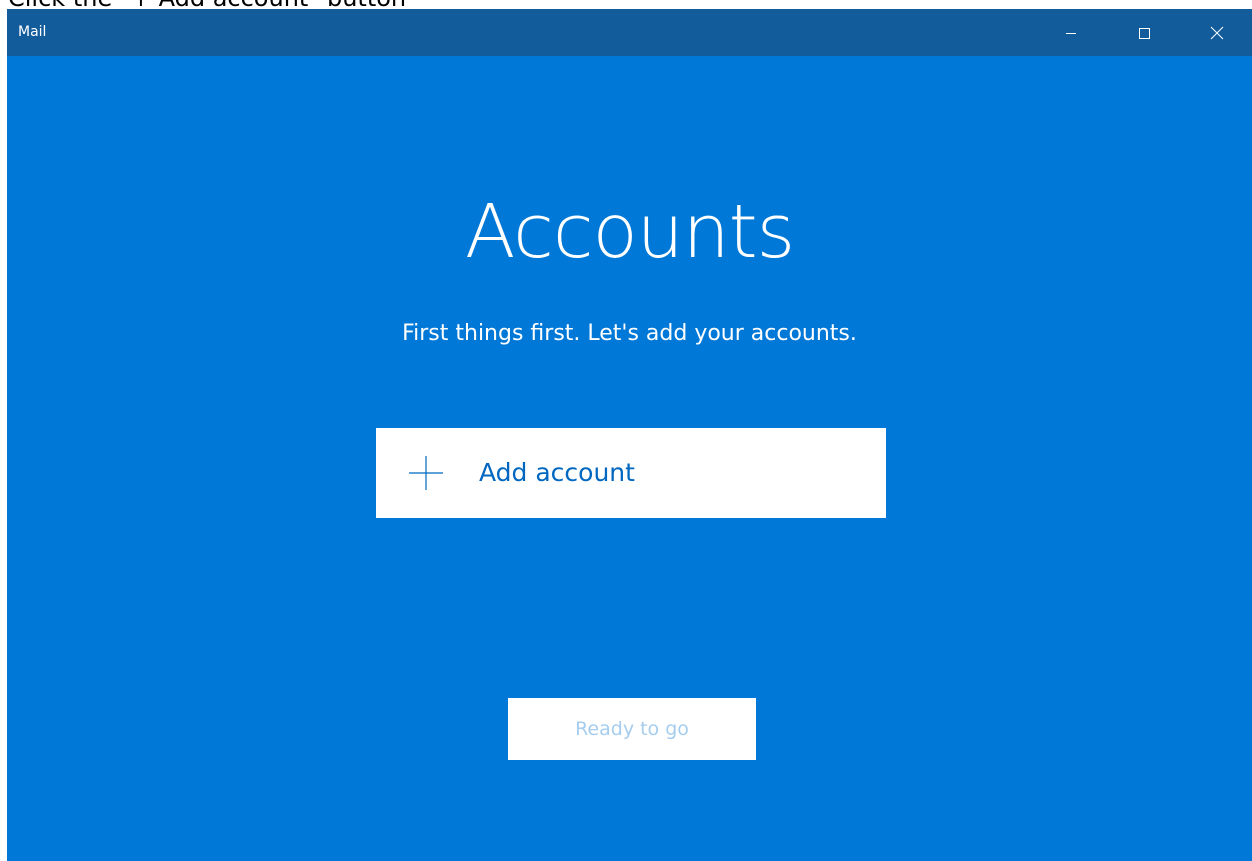 This screenshot has height=861, width=1252. What do you see at coordinates (557, 472) in the screenshot?
I see `add-account-label: Add account` at bounding box center [557, 472].